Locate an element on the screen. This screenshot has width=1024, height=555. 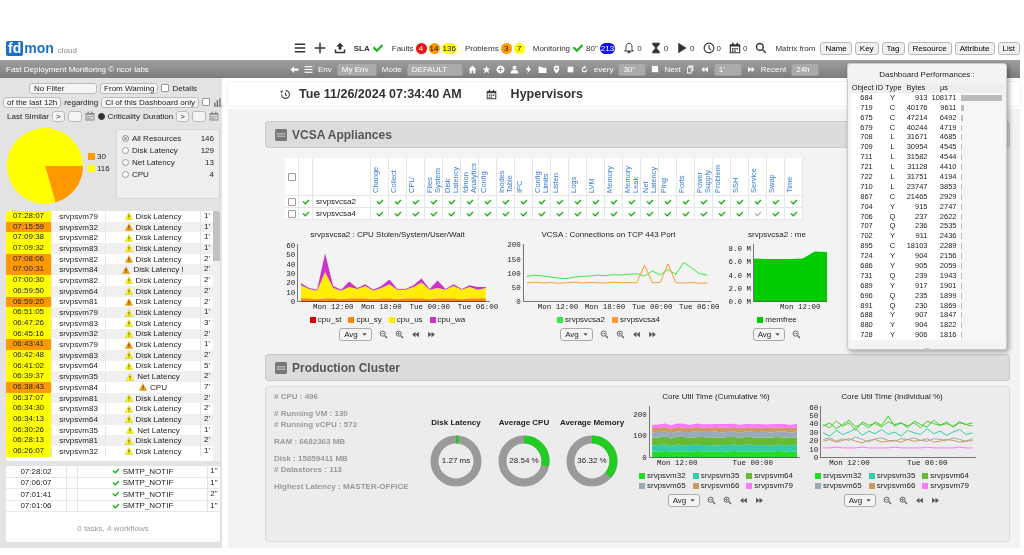
chart-title: srvpsvcsa2 : me is located at coordinates (777, 234).